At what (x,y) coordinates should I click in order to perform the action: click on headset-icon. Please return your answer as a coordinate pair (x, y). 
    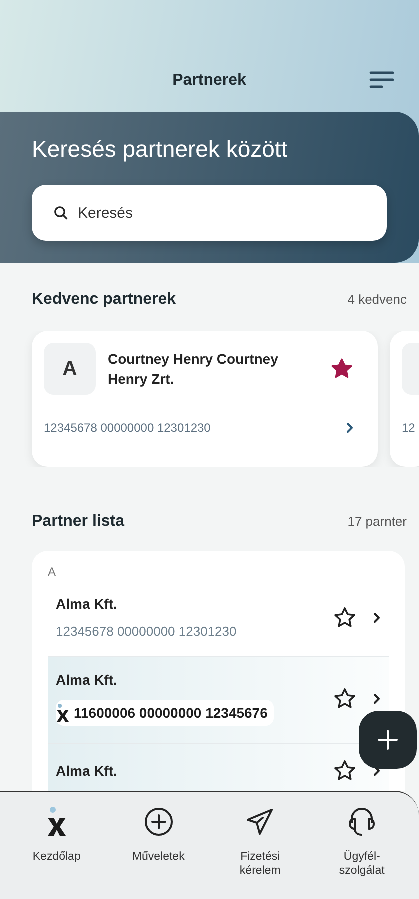
    Looking at the image, I should click on (362, 822).